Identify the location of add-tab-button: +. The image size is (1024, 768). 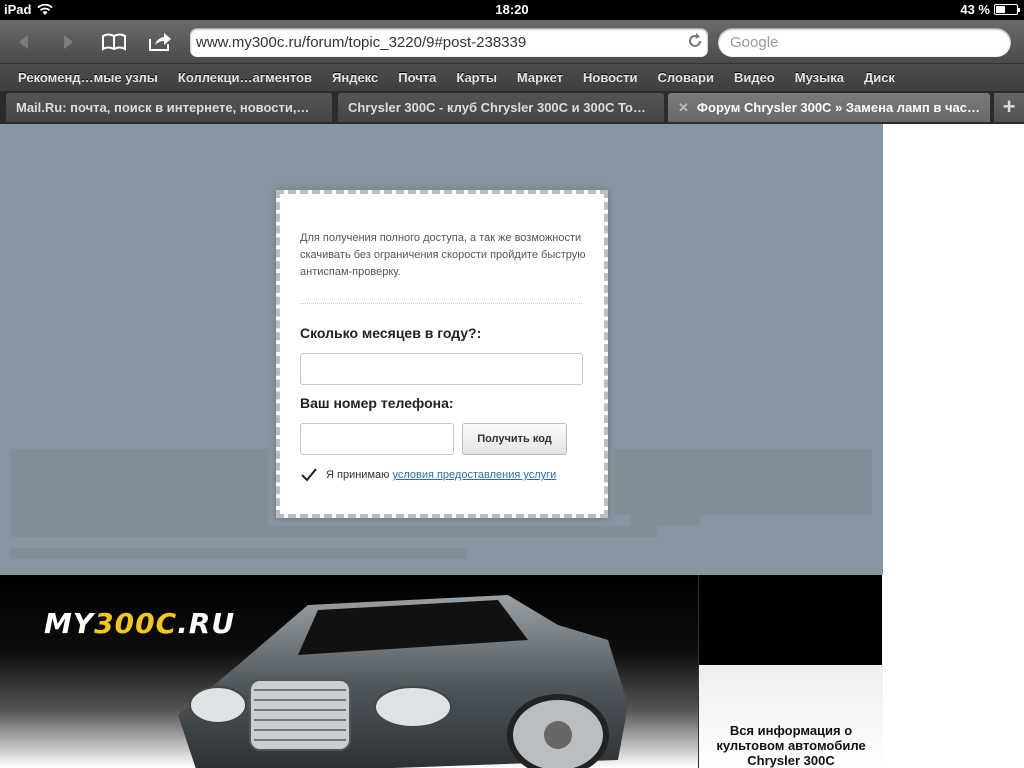
(1009, 107).